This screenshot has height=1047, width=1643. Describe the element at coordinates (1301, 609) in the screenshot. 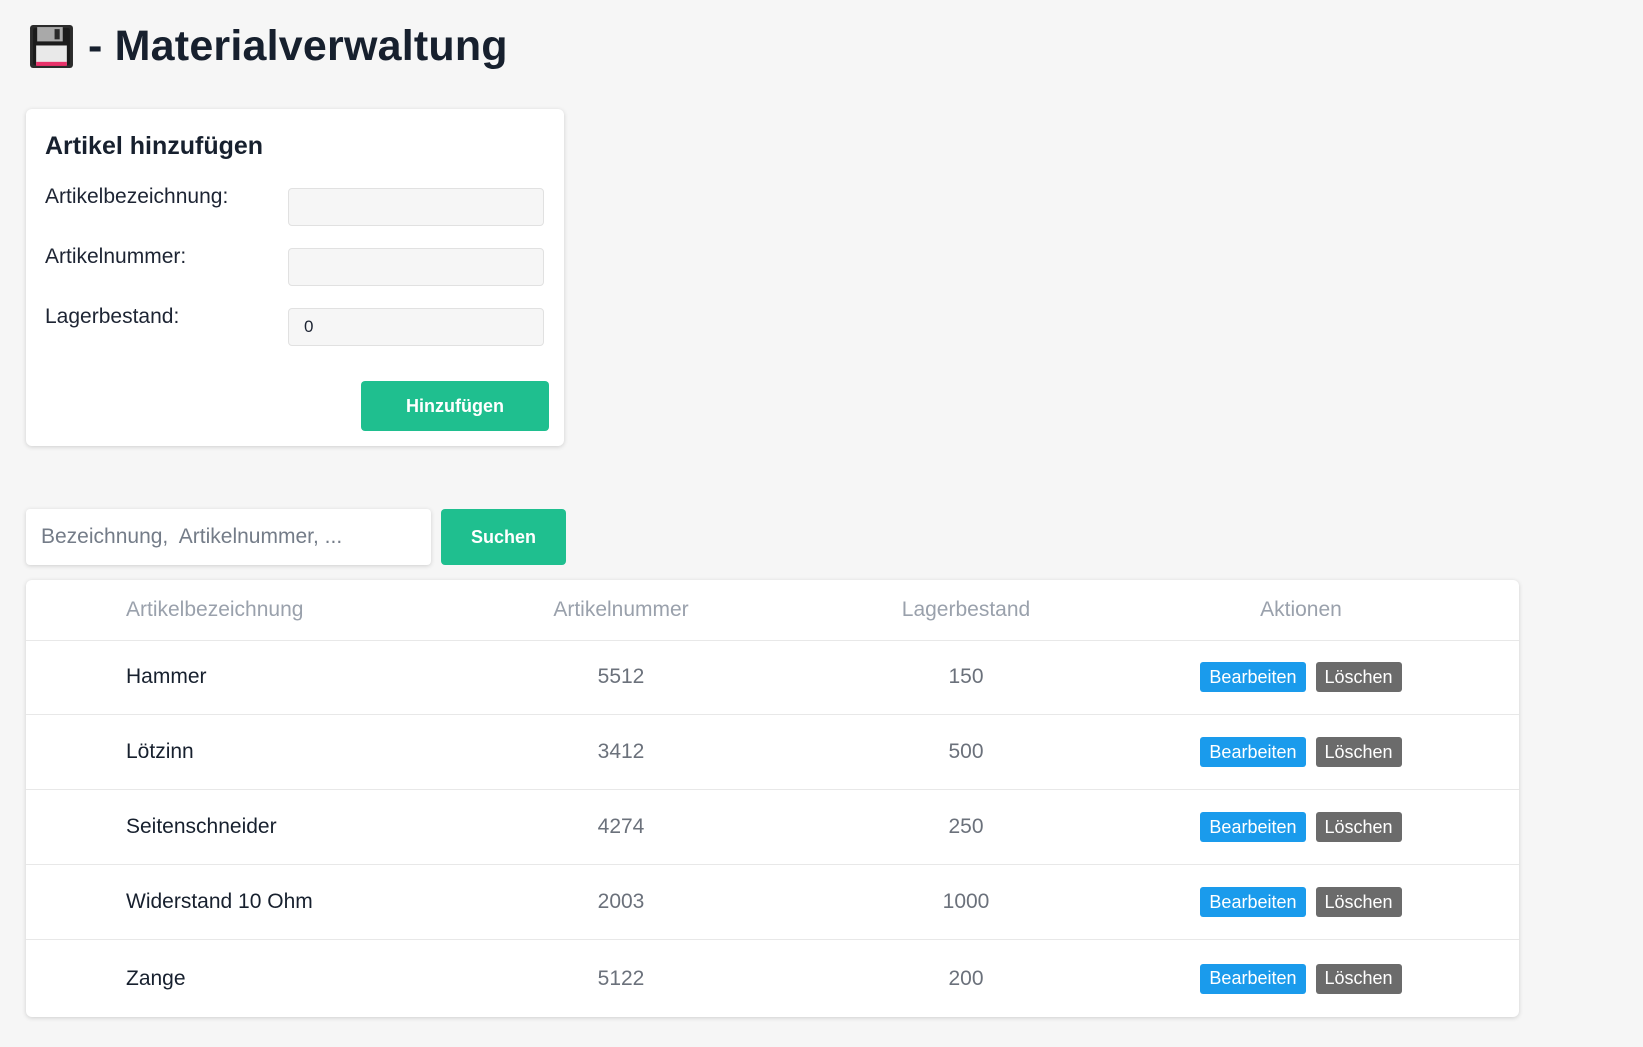

I see `column-header-actions: Aktionen` at that location.